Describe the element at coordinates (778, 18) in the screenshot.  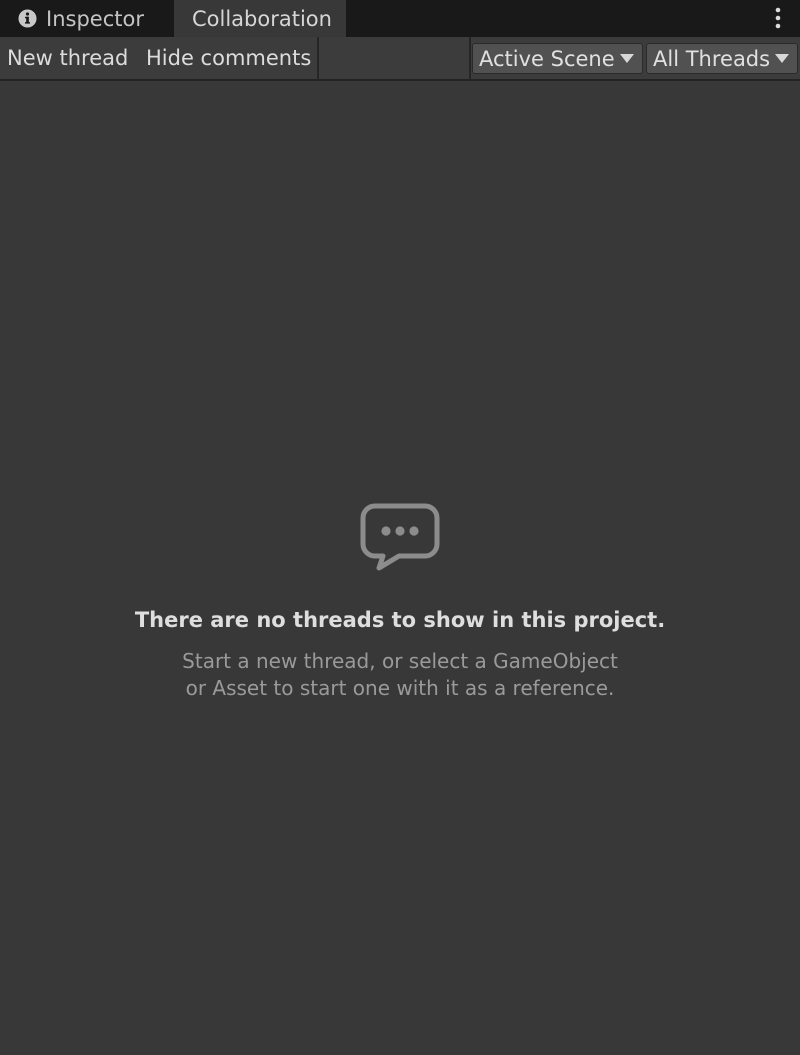
I see `kebab-menu-icon` at that location.